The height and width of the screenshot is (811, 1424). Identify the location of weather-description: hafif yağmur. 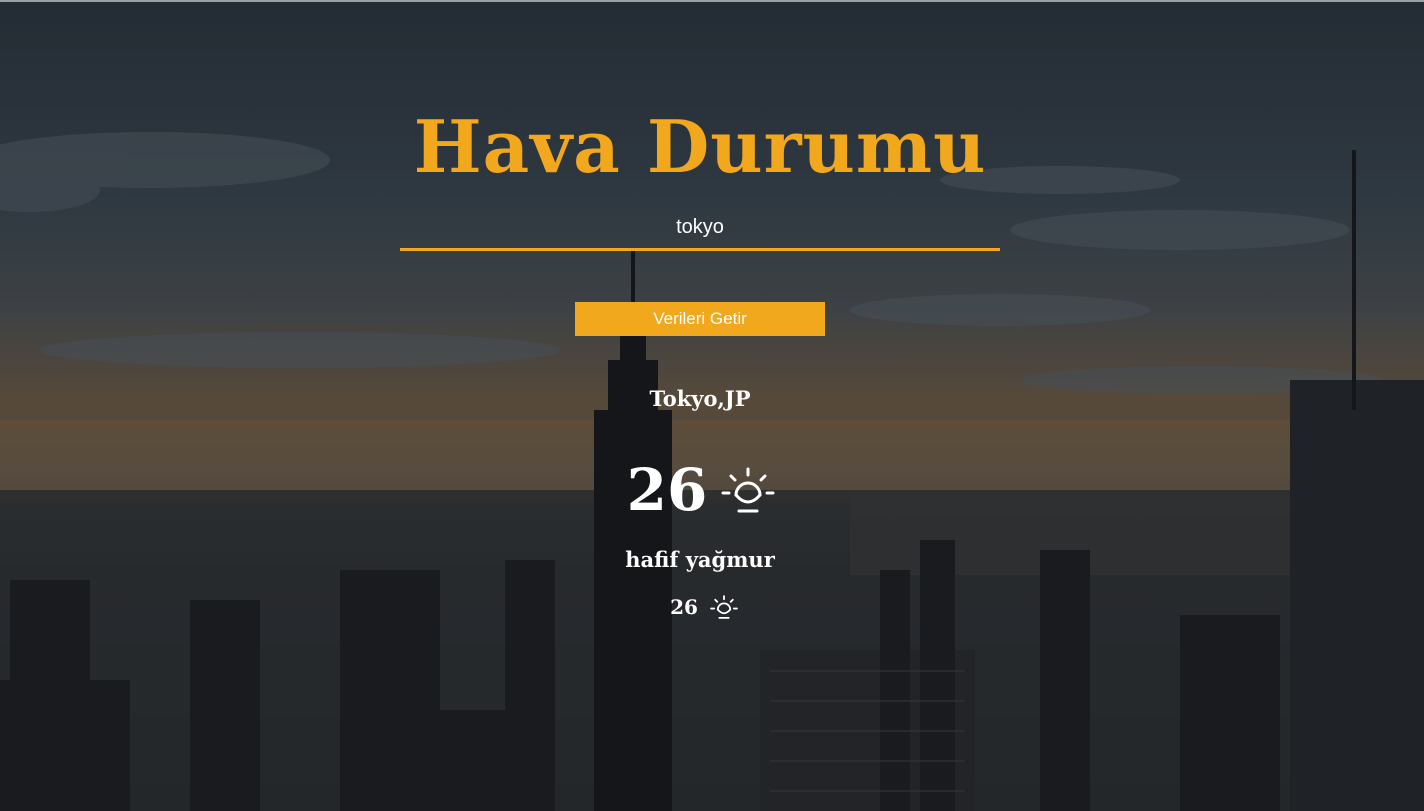
(700, 559).